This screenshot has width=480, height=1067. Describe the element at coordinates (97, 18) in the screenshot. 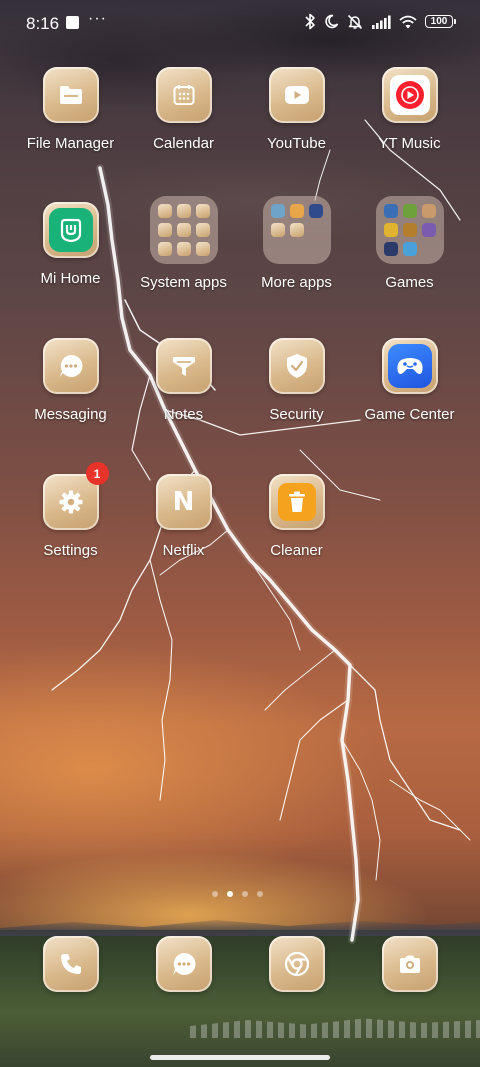

I see `more-notifications-icon: ···` at that location.